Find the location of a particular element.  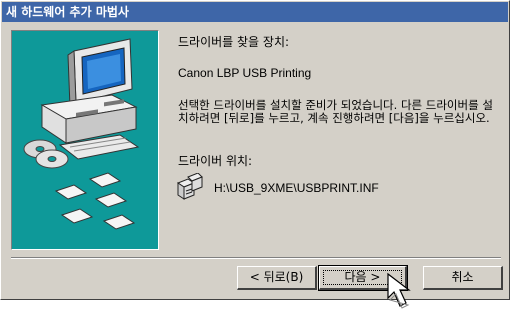

cancel-button: 취소 is located at coordinates (463, 278).